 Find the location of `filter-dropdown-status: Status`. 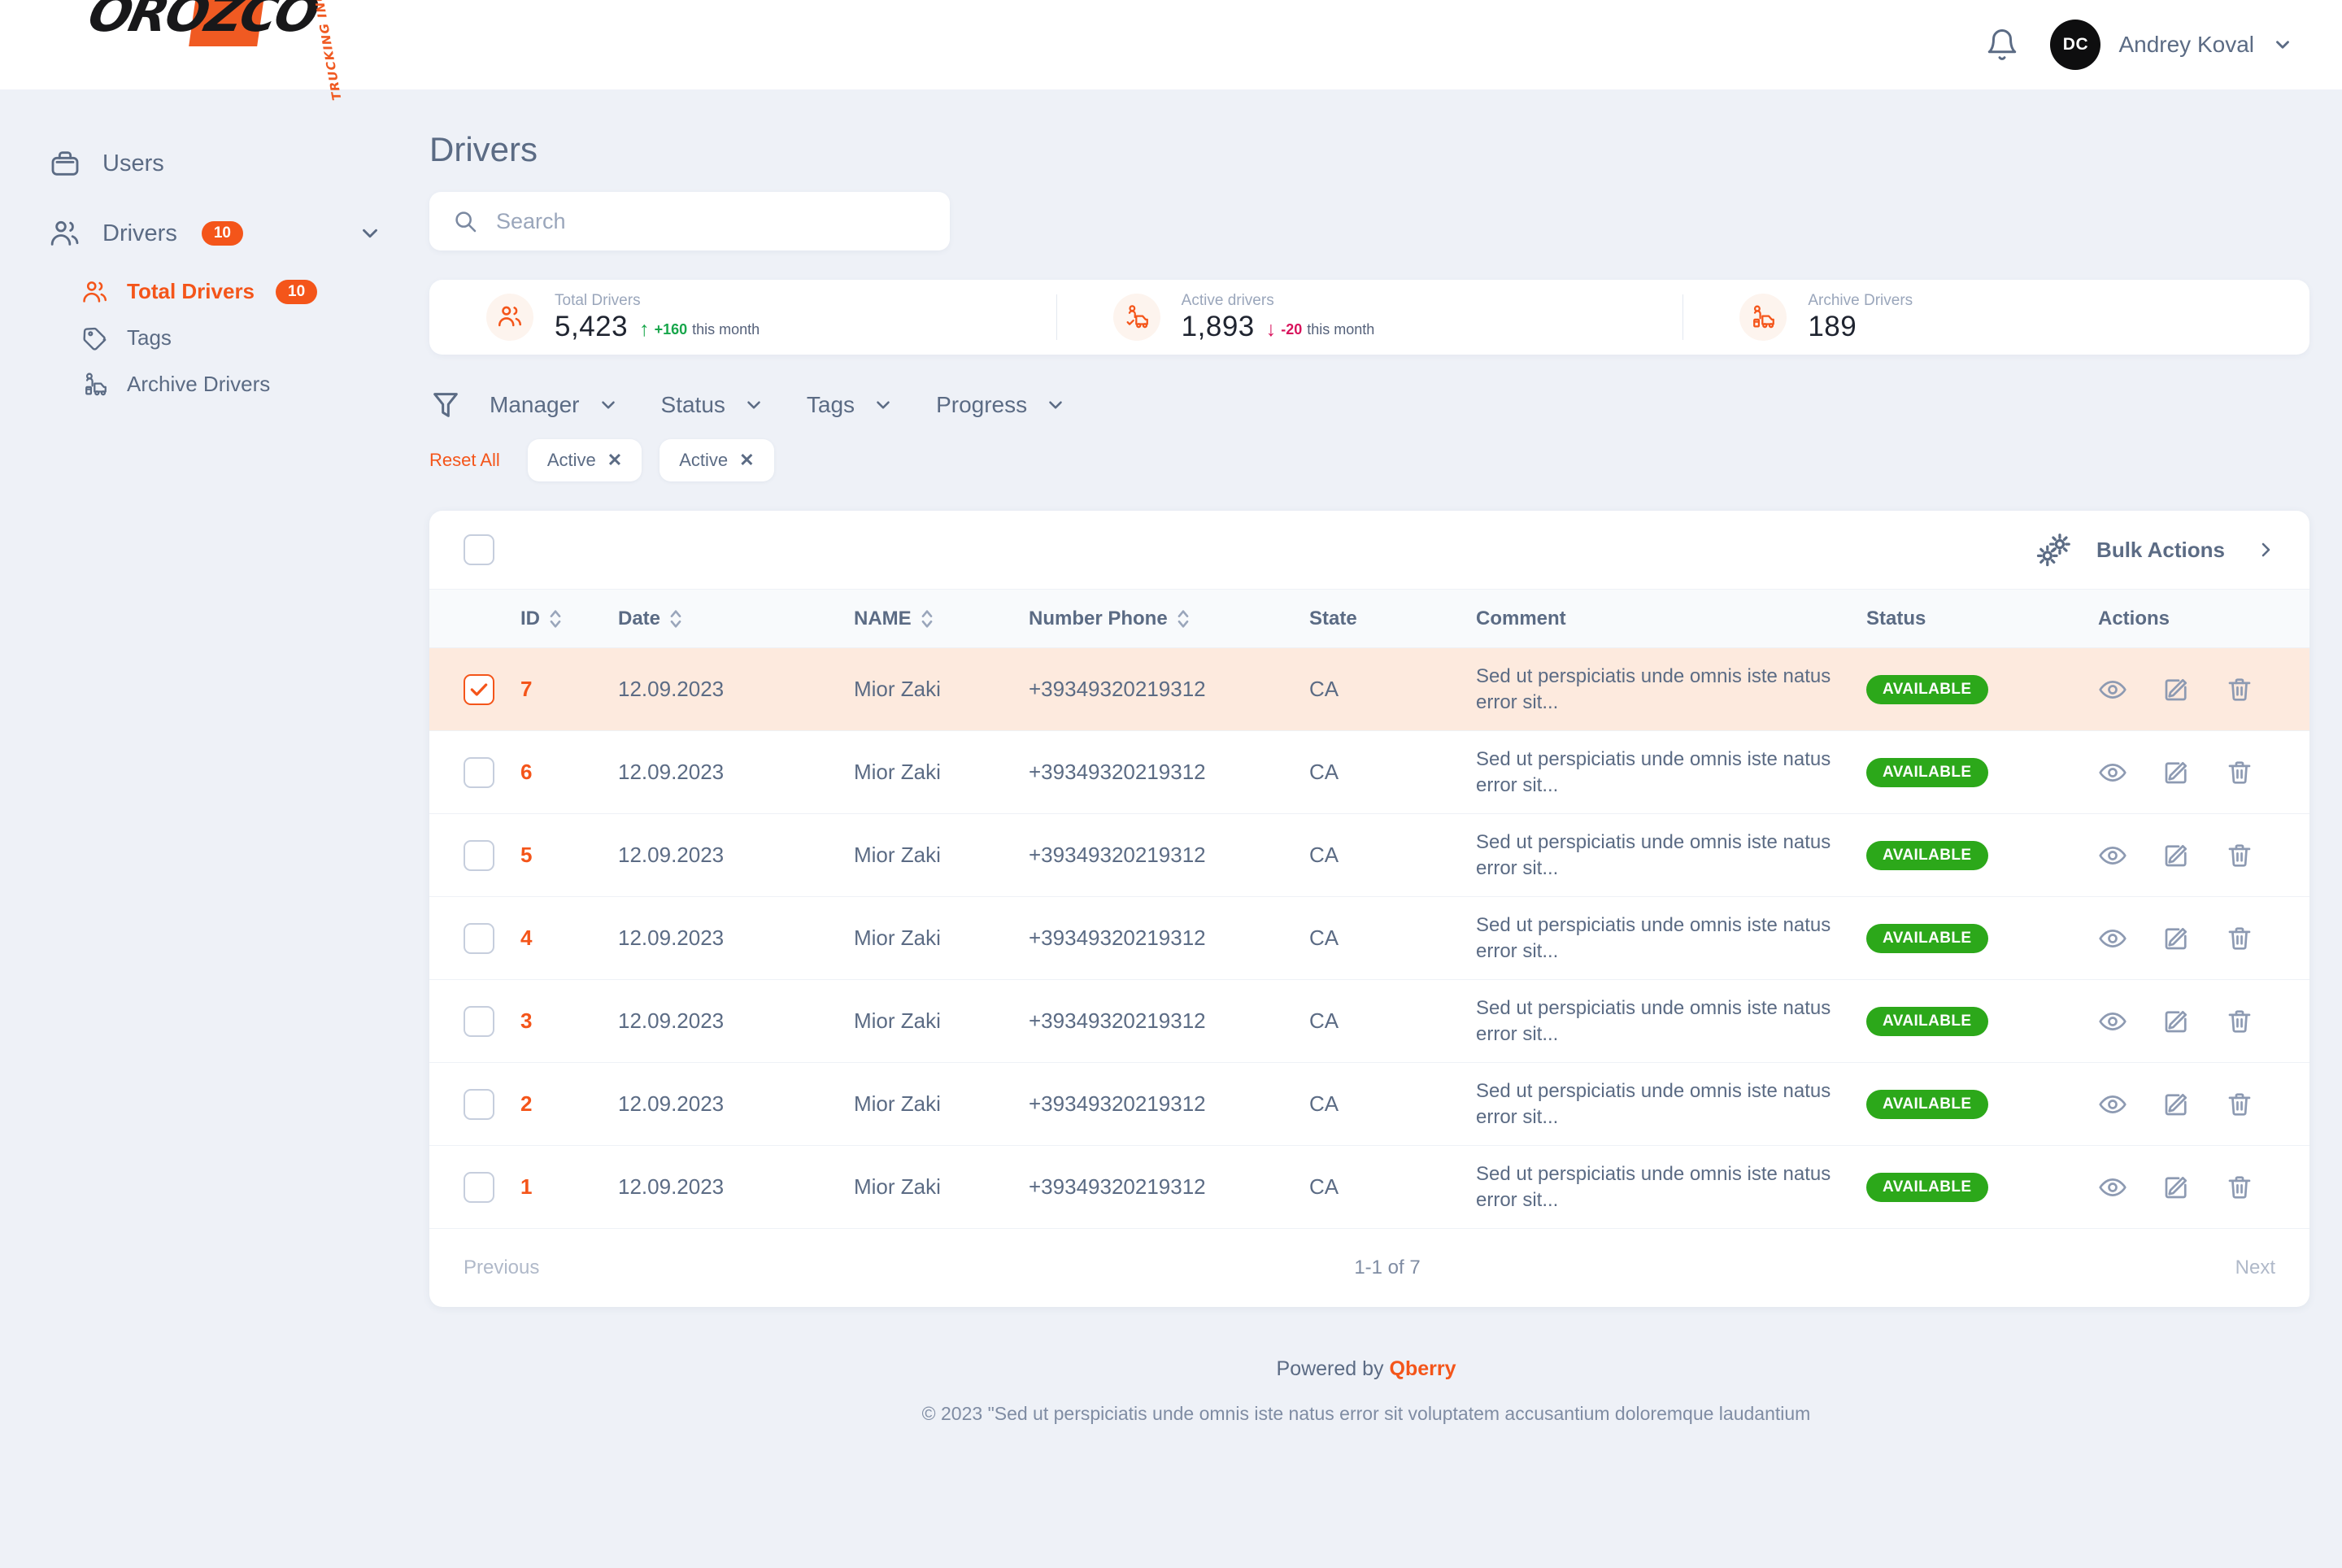

filter-dropdown-status: Status is located at coordinates (712, 405).